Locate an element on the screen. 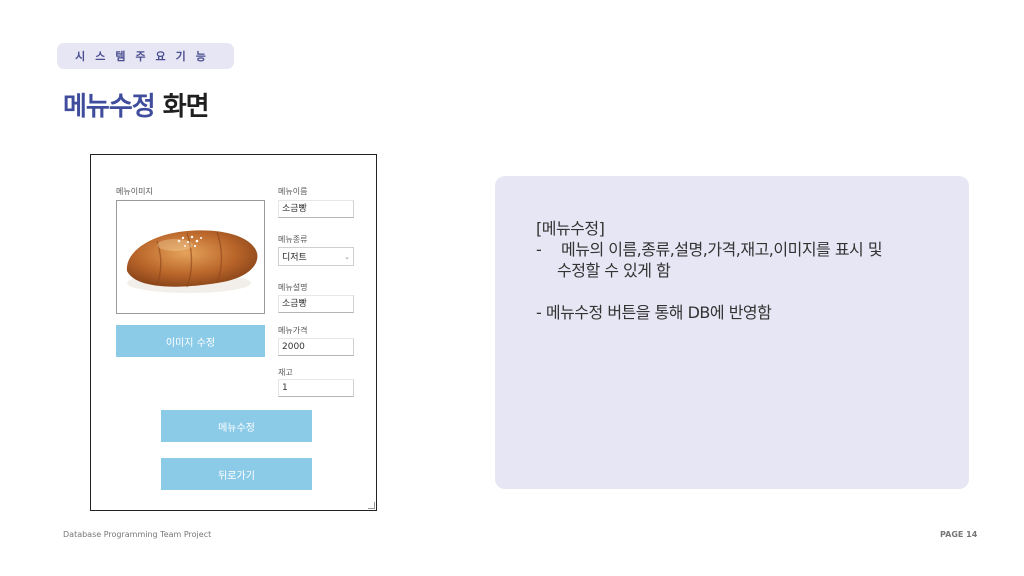 This screenshot has width=1024, height=576. description-heading: [메뉴수정] is located at coordinates (570, 228).